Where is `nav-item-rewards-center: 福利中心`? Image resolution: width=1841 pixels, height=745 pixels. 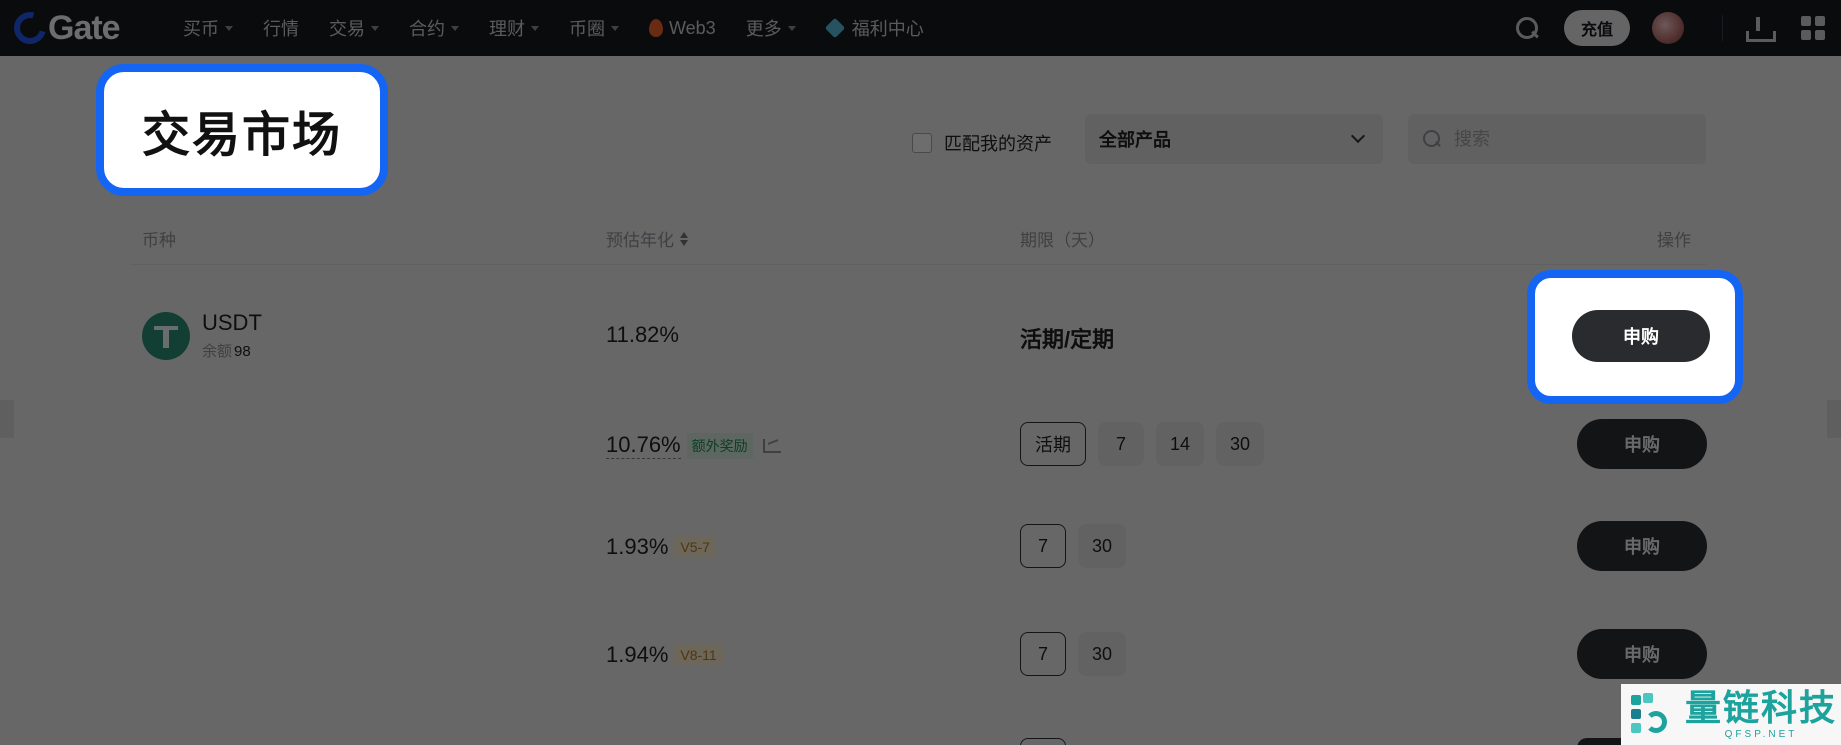 nav-item-rewards-center: 福利中心 is located at coordinates (874, 28).